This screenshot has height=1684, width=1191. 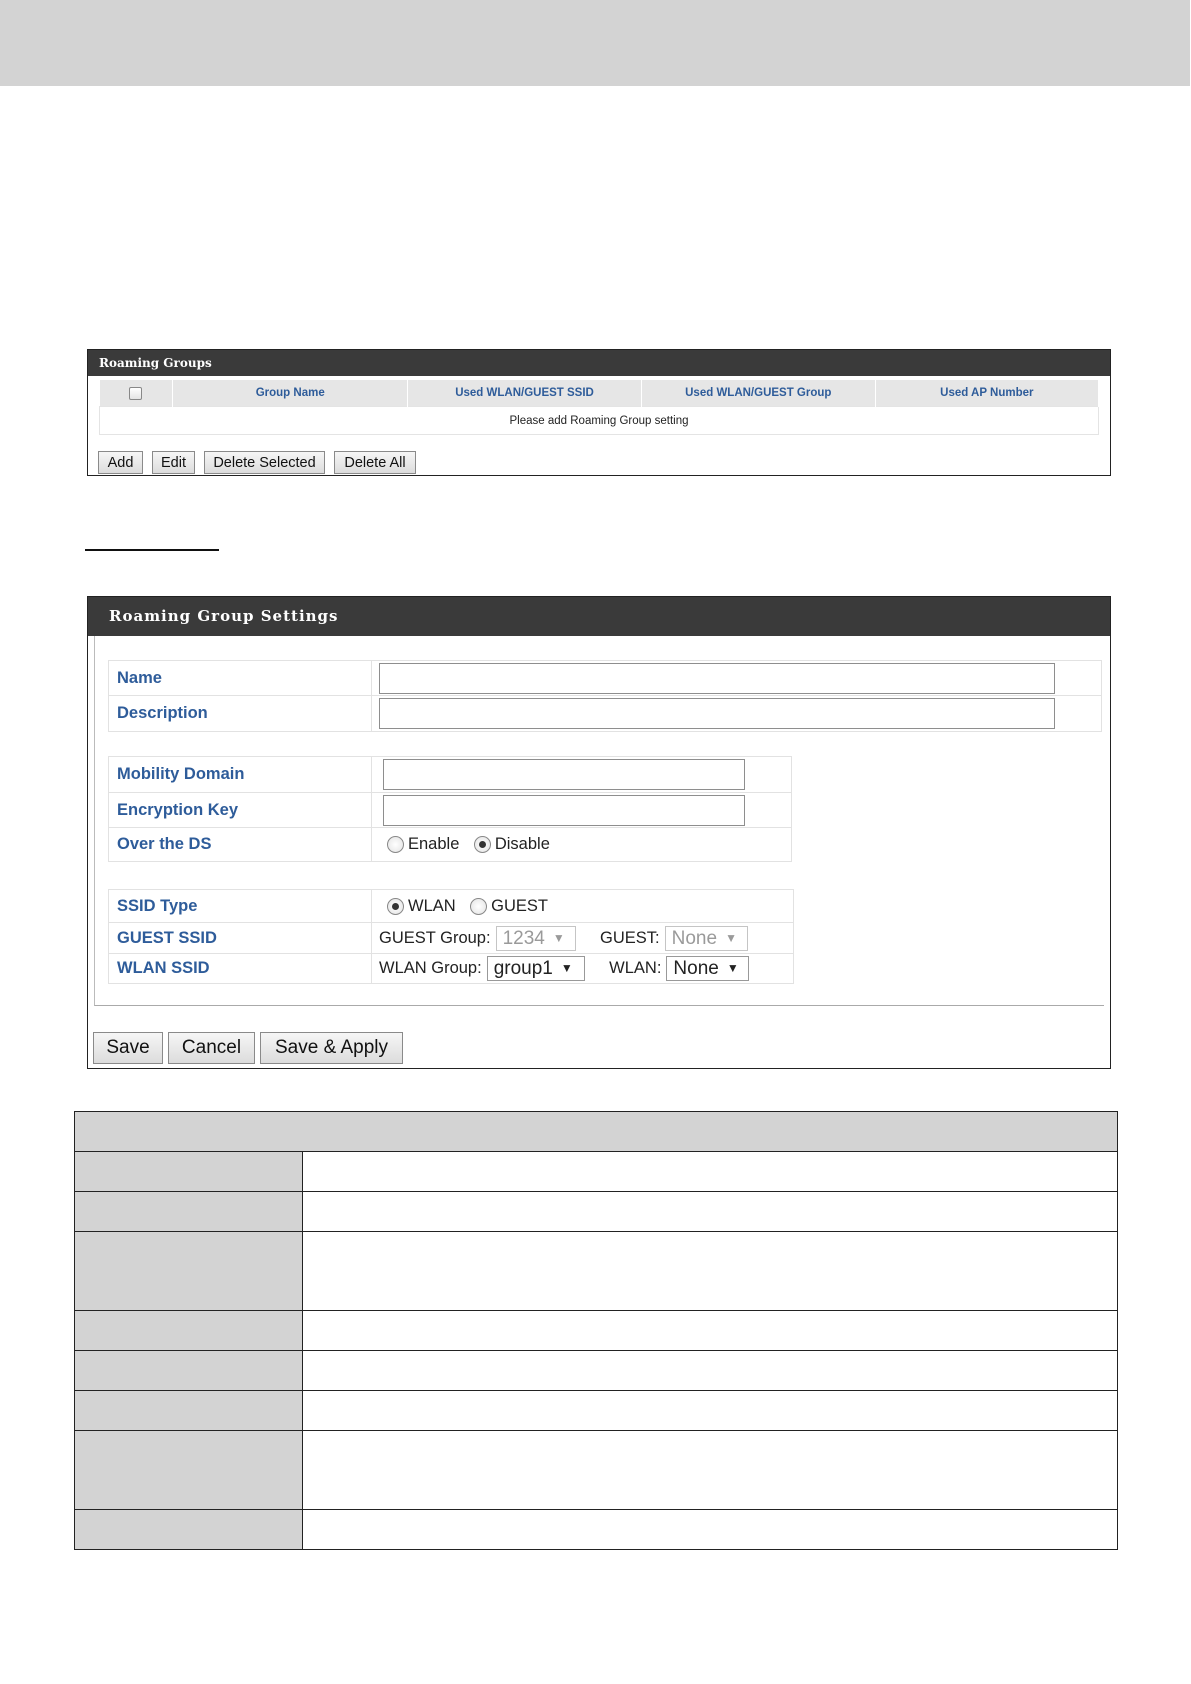 I want to click on empty-message: Please add Roaming Group setting, so click(x=599, y=420).